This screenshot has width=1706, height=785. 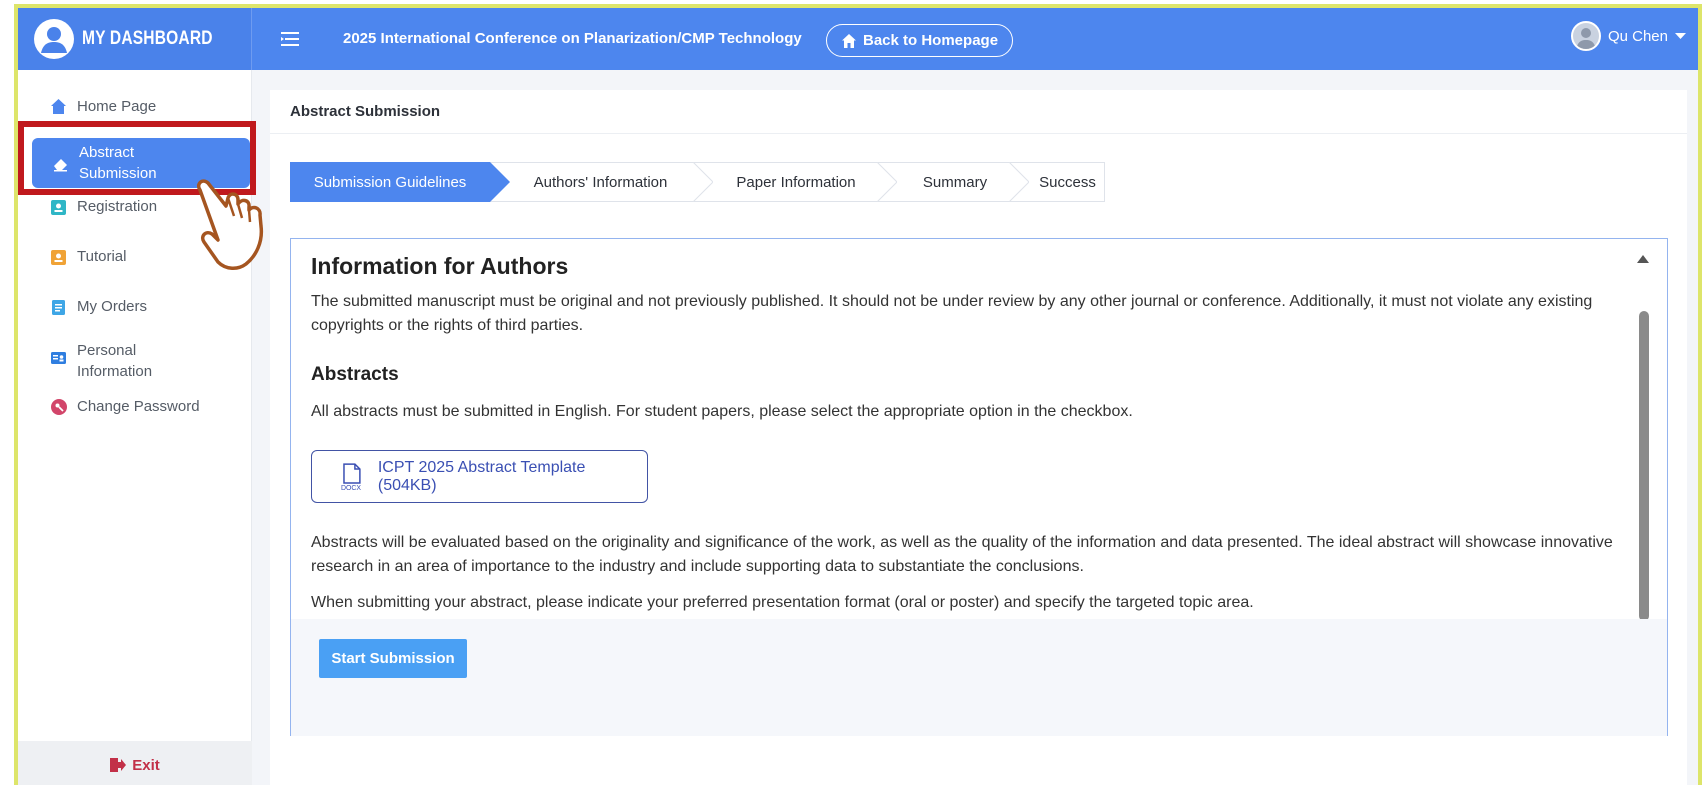 What do you see at coordinates (393, 658) in the screenshot?
I see `start-submission-button: Start Submission` at bounding box center [393, 658].